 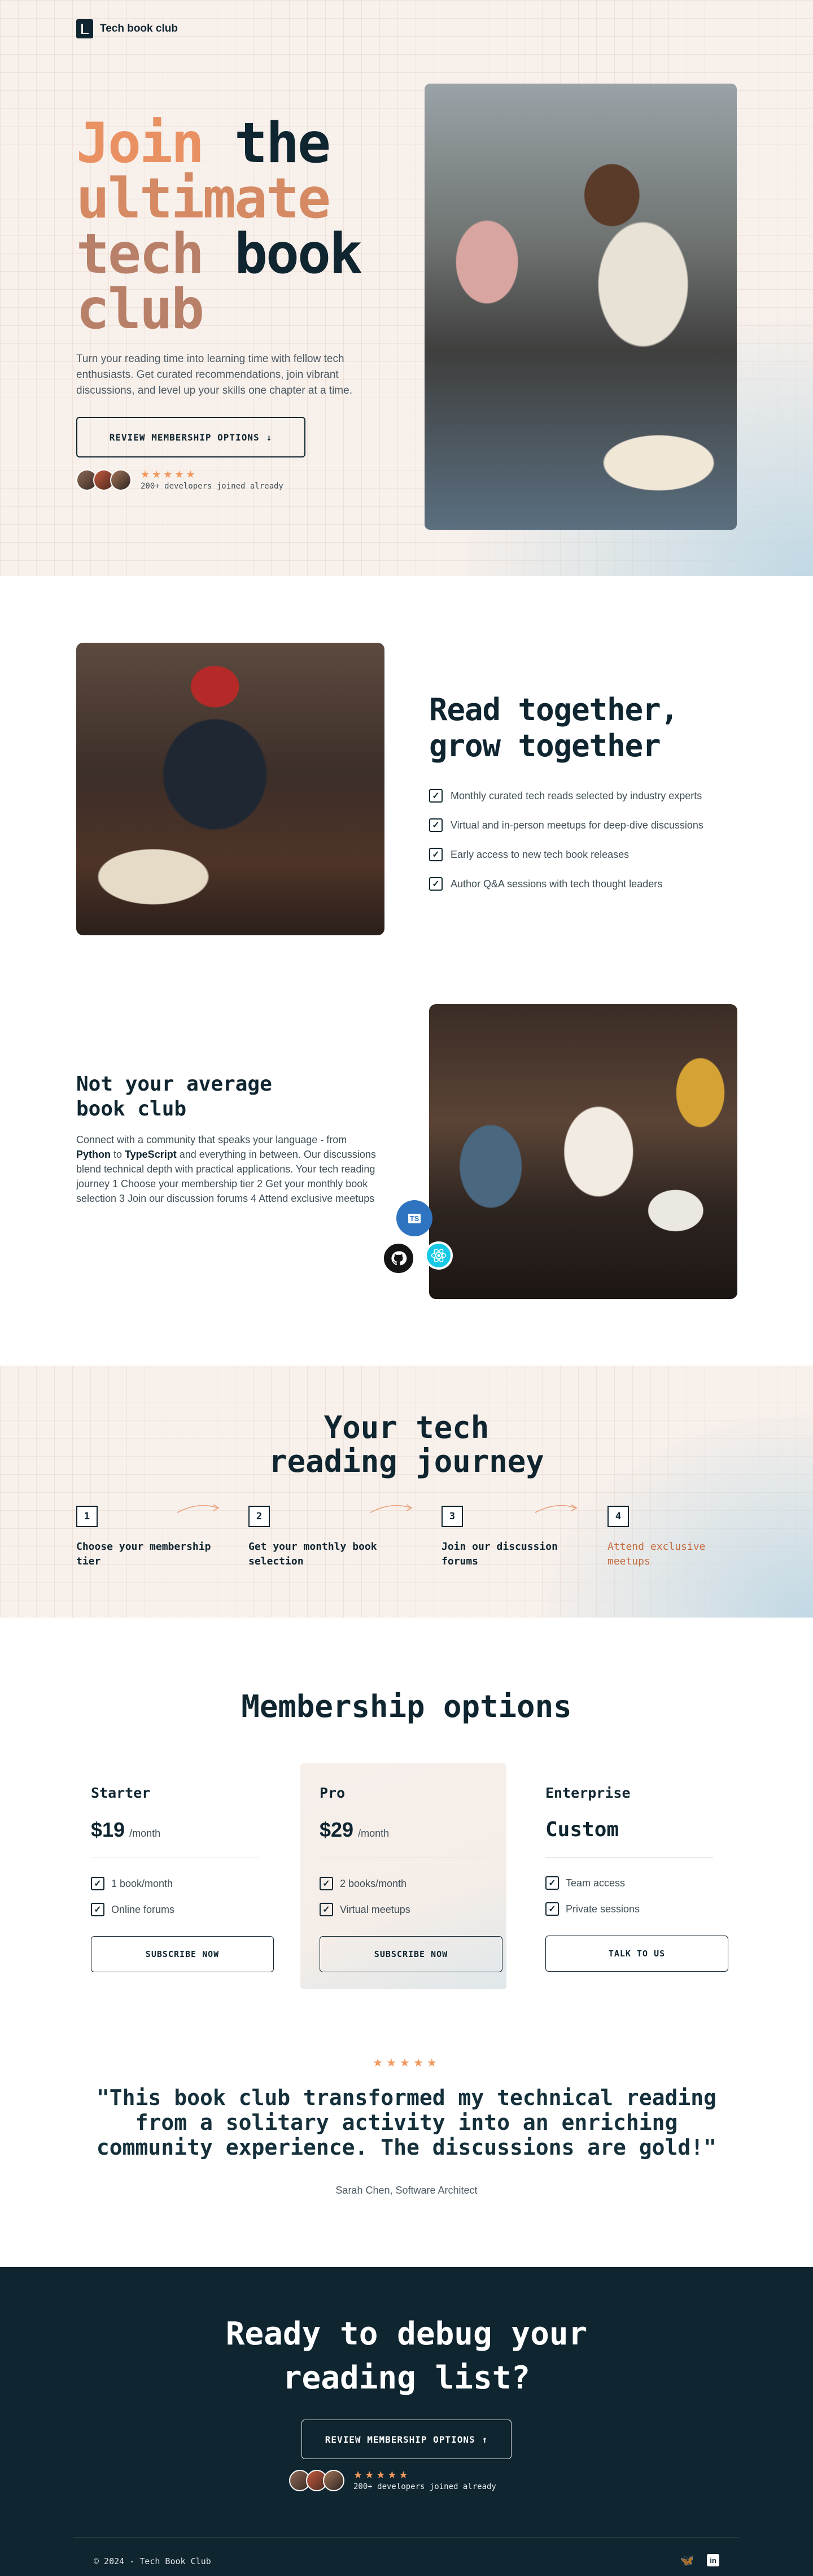 What do you see at coordinates (182, 1954) in the screenshot?
I see `subscribe-starter-button: SUBSCRIBE NOW` at bounding box center [182, 1954].